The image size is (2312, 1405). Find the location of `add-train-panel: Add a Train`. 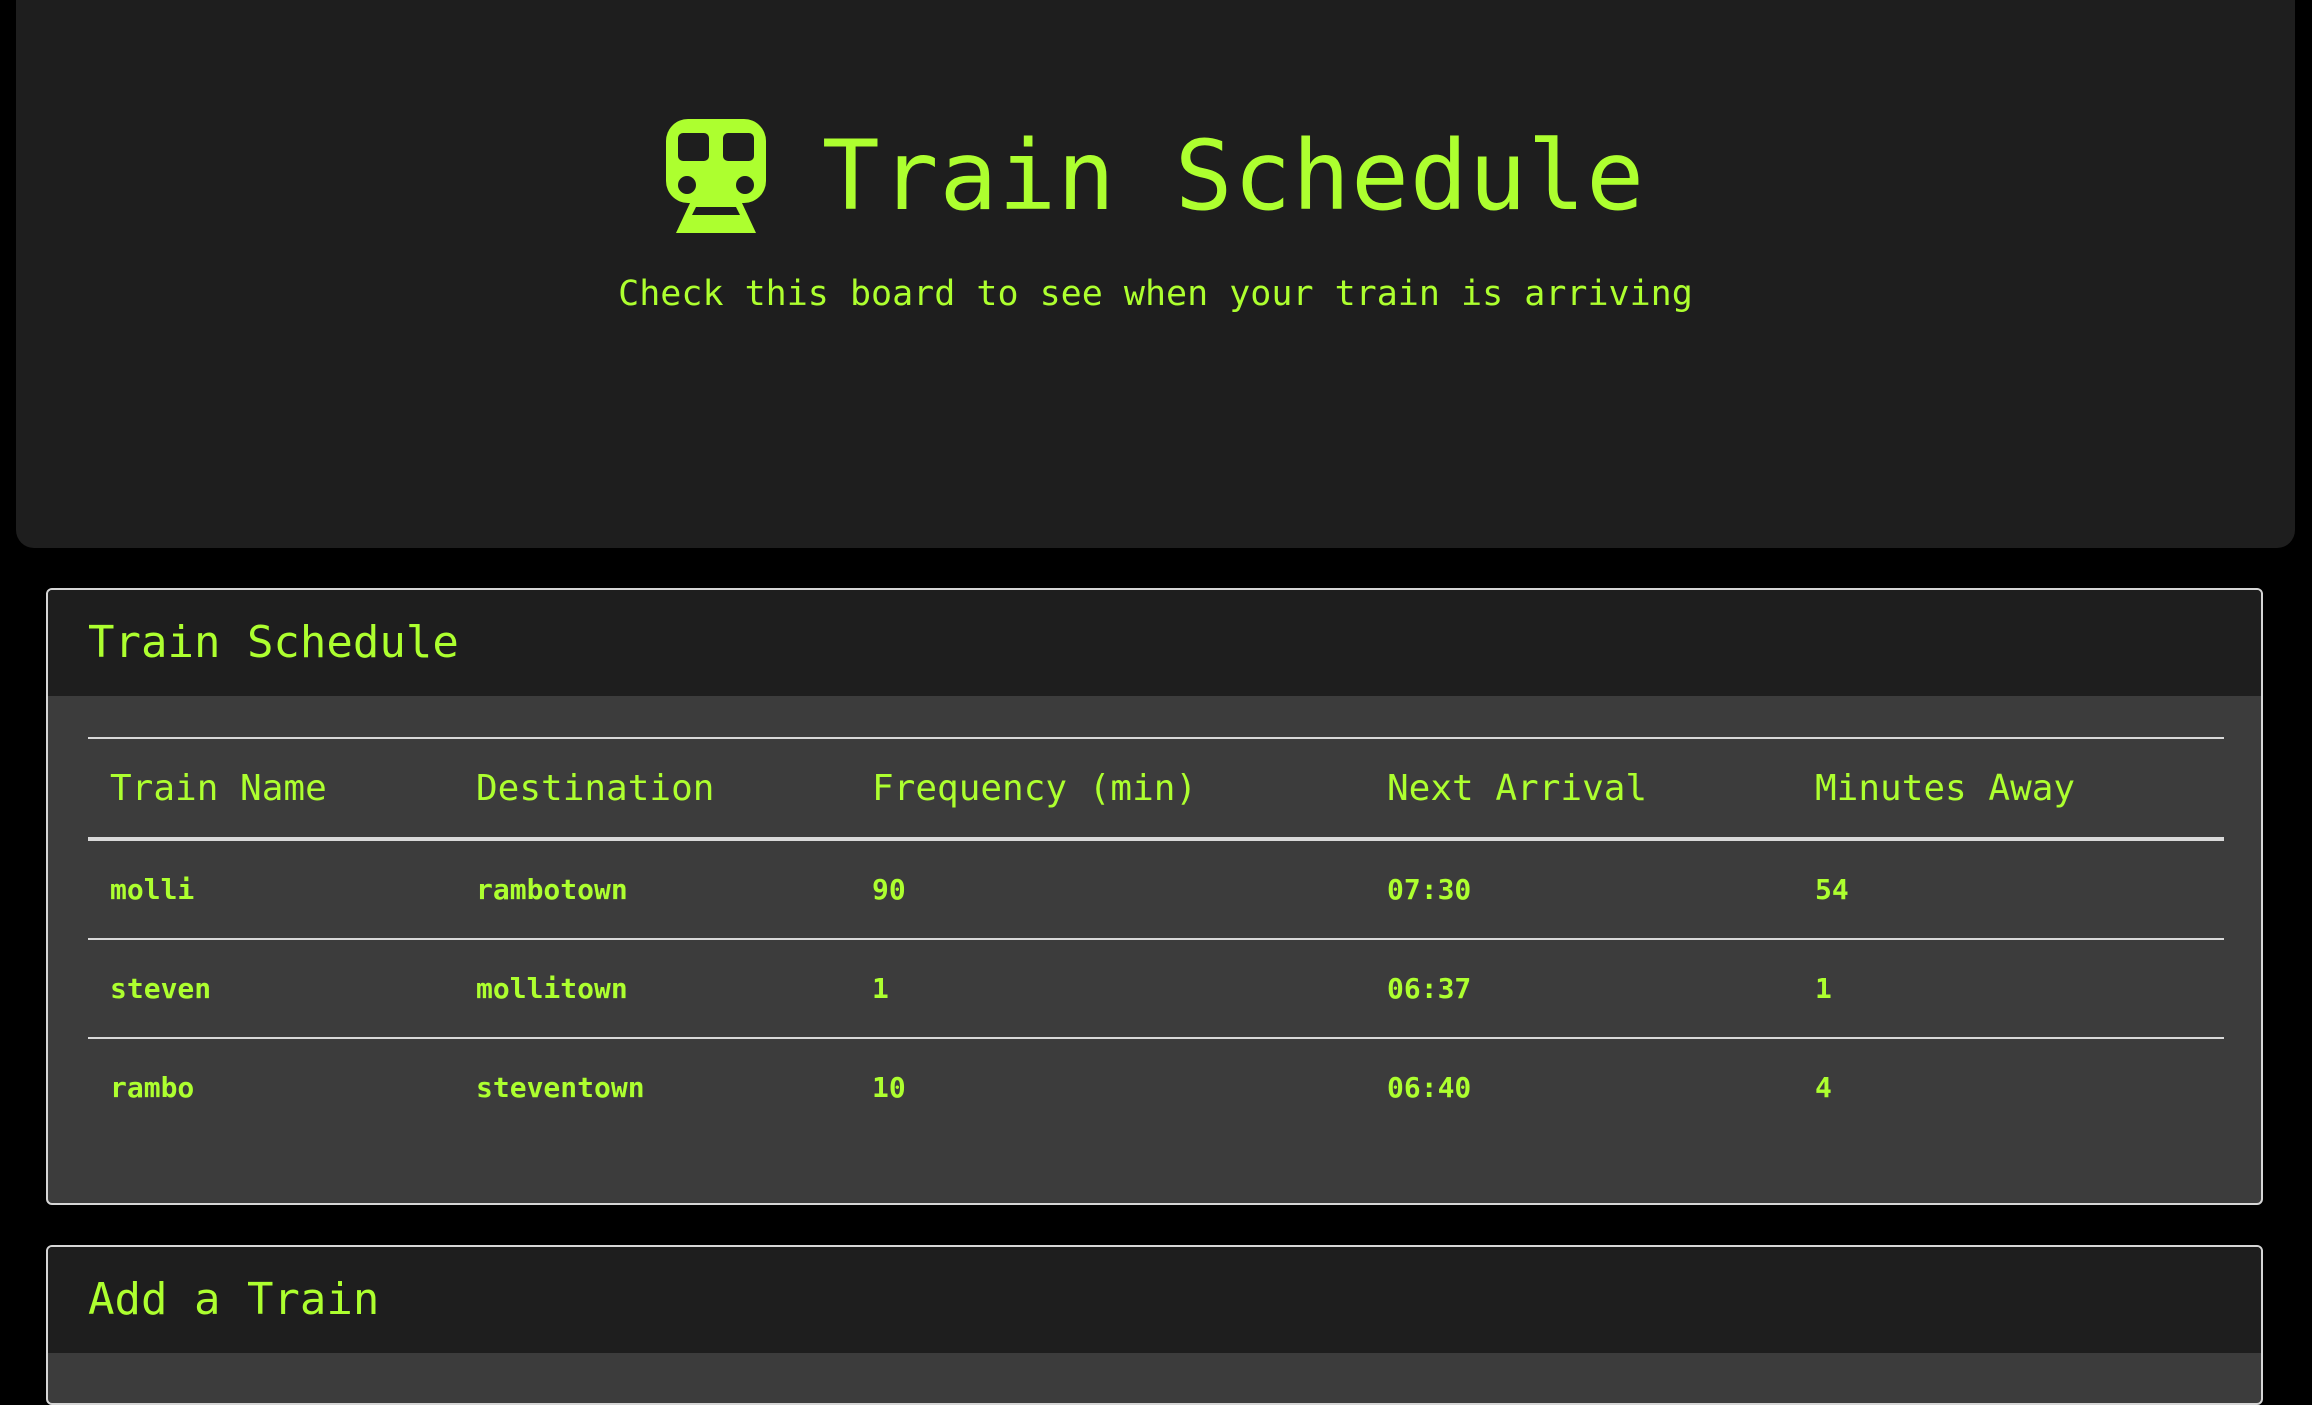

add-train-panel: Add a Train is located at coordinates (1154, 1325).